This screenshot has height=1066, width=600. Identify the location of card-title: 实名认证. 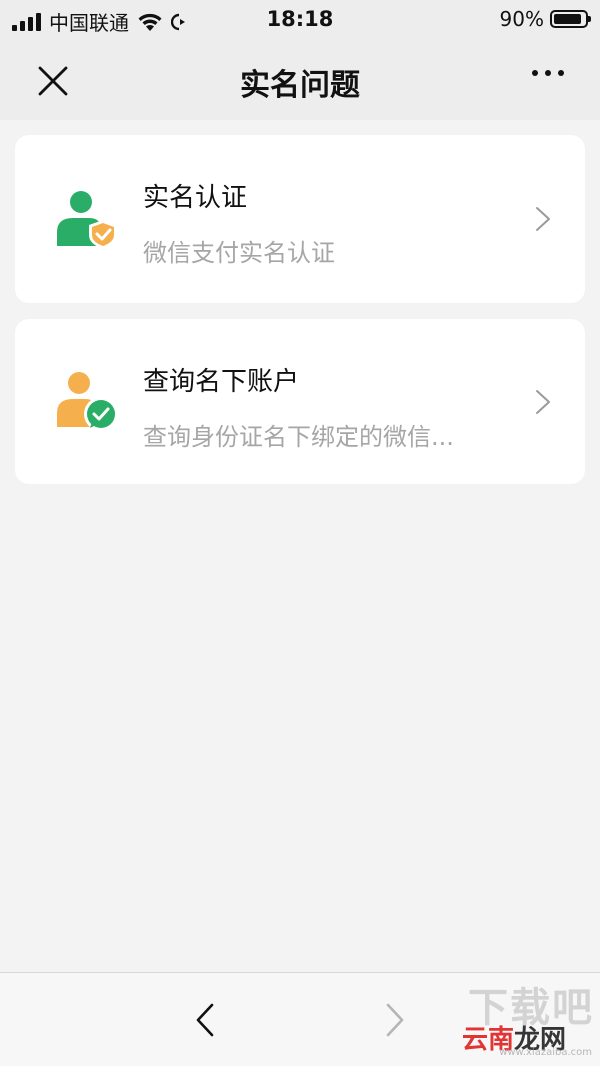
(195, 198).